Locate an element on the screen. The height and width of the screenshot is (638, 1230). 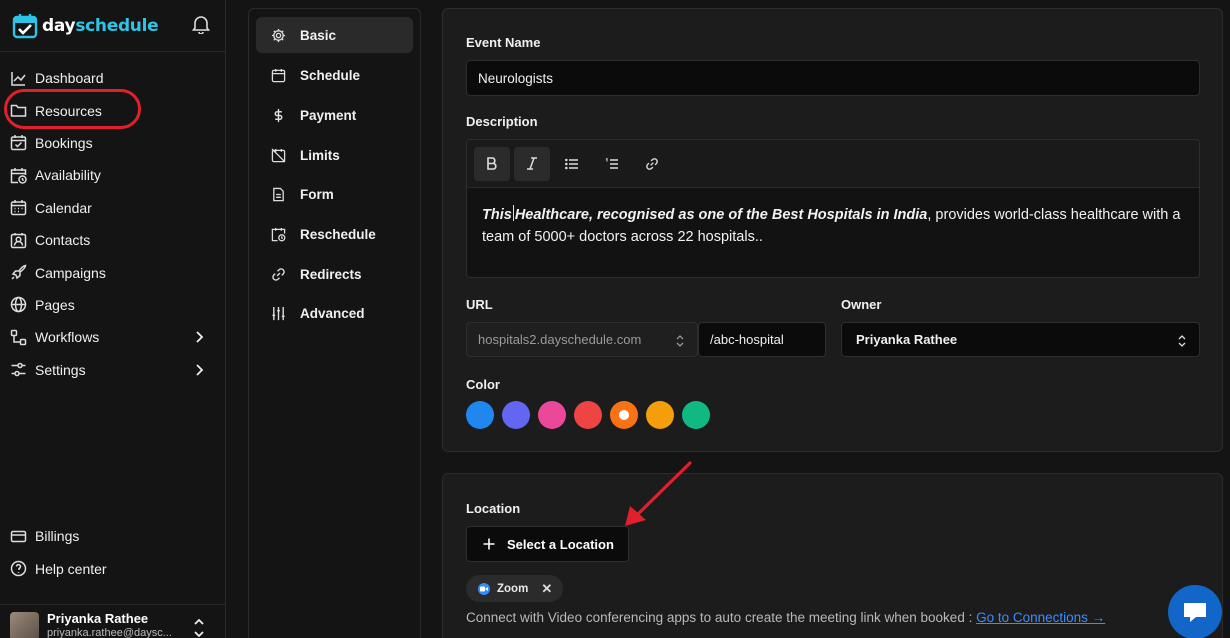
color-label: Color is located at coordinates (483, 384).